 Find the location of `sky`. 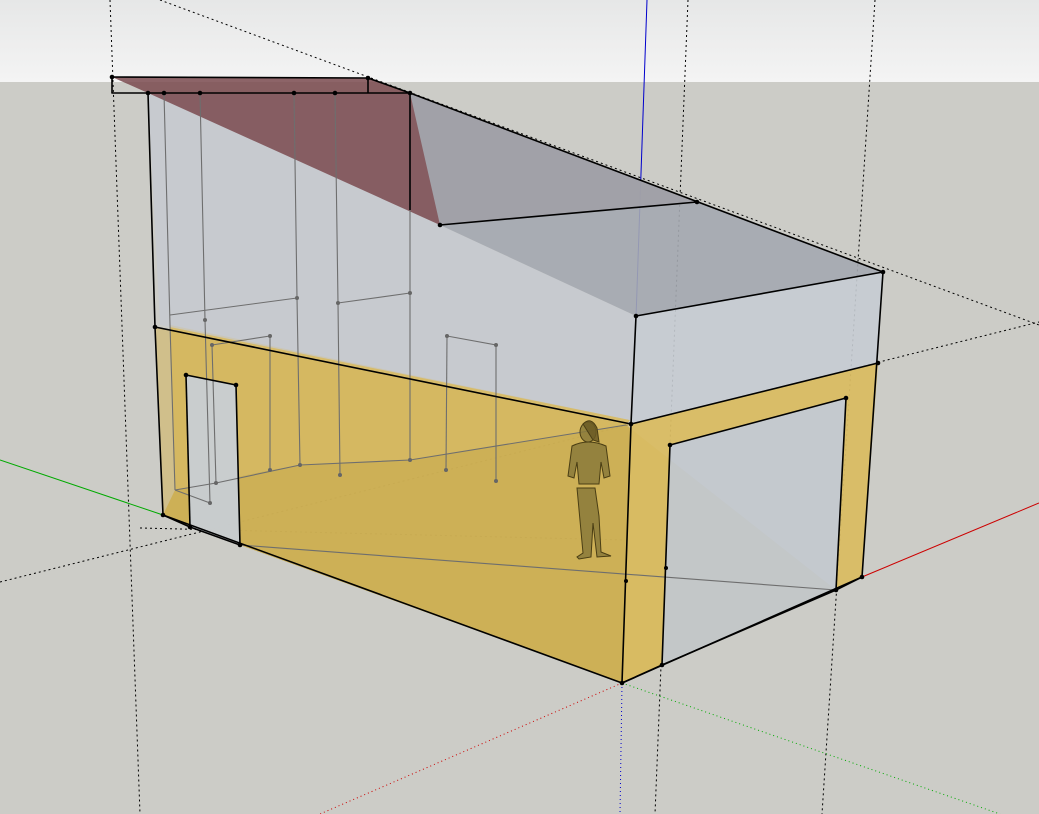

sky is located at coordinates (519, 41).